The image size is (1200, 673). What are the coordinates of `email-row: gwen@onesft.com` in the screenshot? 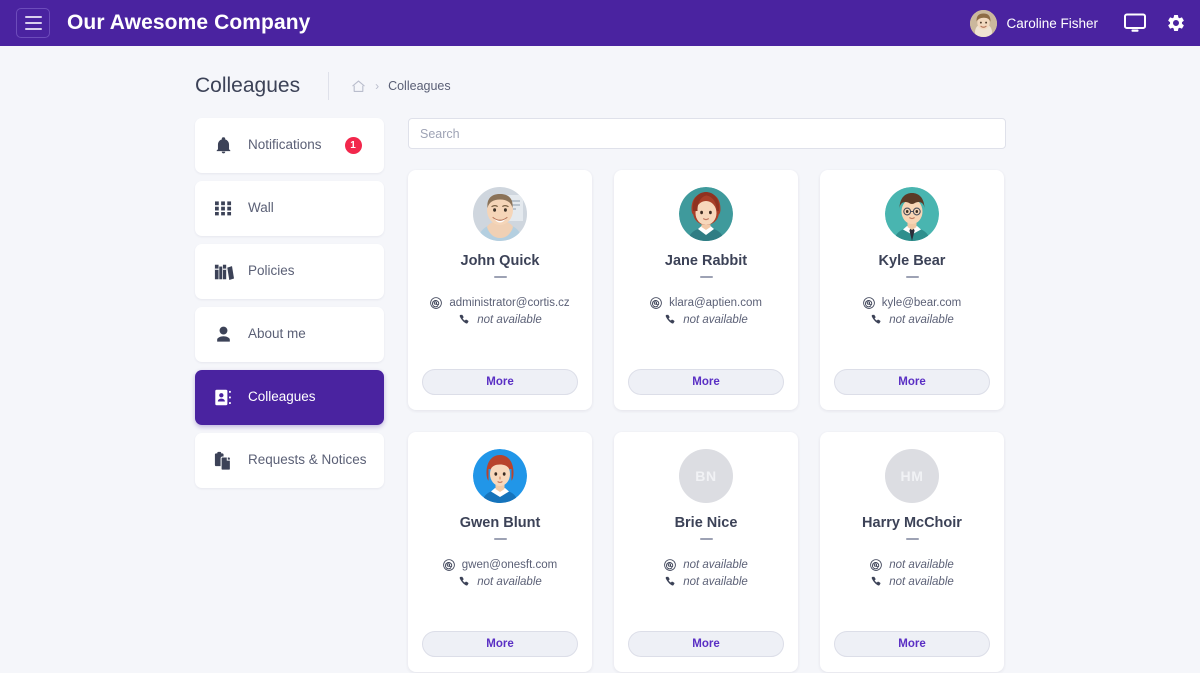 It's located at (500, 565).